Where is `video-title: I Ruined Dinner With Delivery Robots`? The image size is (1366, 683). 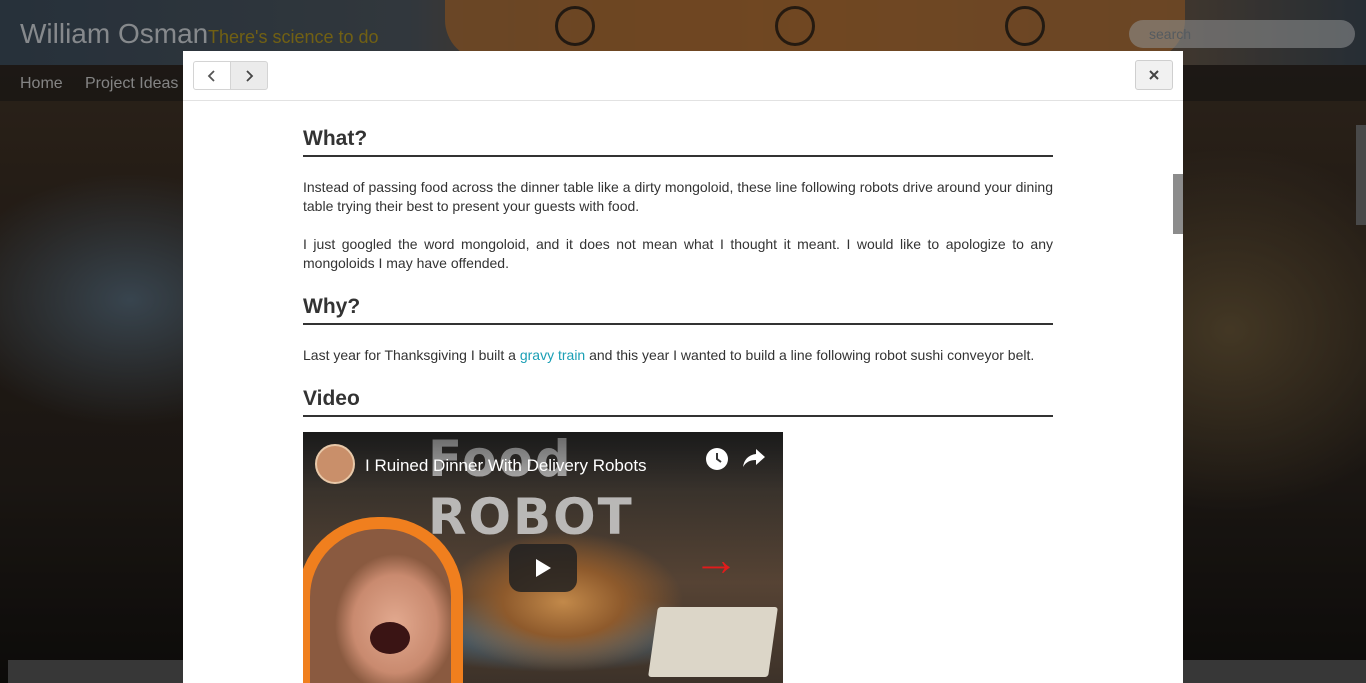
video-title: I Ruined Dinner With Delivery Robots is located at coordinates (506, 466).